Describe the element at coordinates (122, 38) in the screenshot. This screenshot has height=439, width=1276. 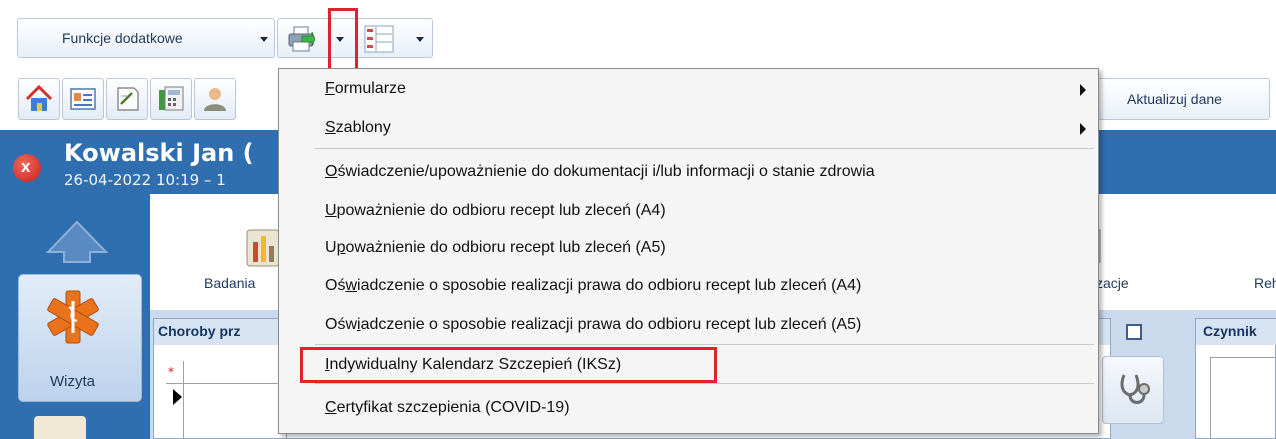
I see `funkcje-dodatkowe-label: Funkcje dodatkowe` at that location.